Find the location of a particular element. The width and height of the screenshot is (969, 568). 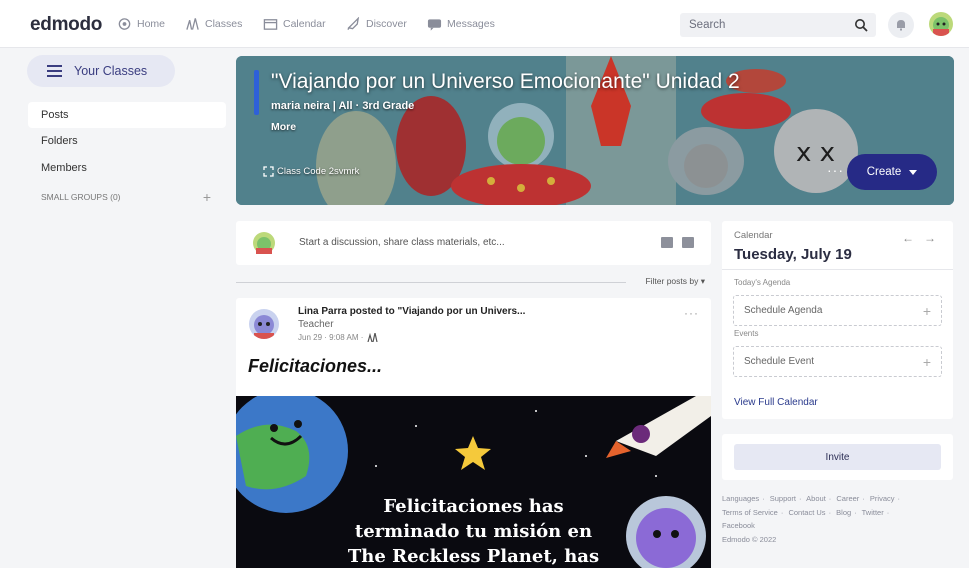

nav-home-label: Home is located at coordinates (151, 24).